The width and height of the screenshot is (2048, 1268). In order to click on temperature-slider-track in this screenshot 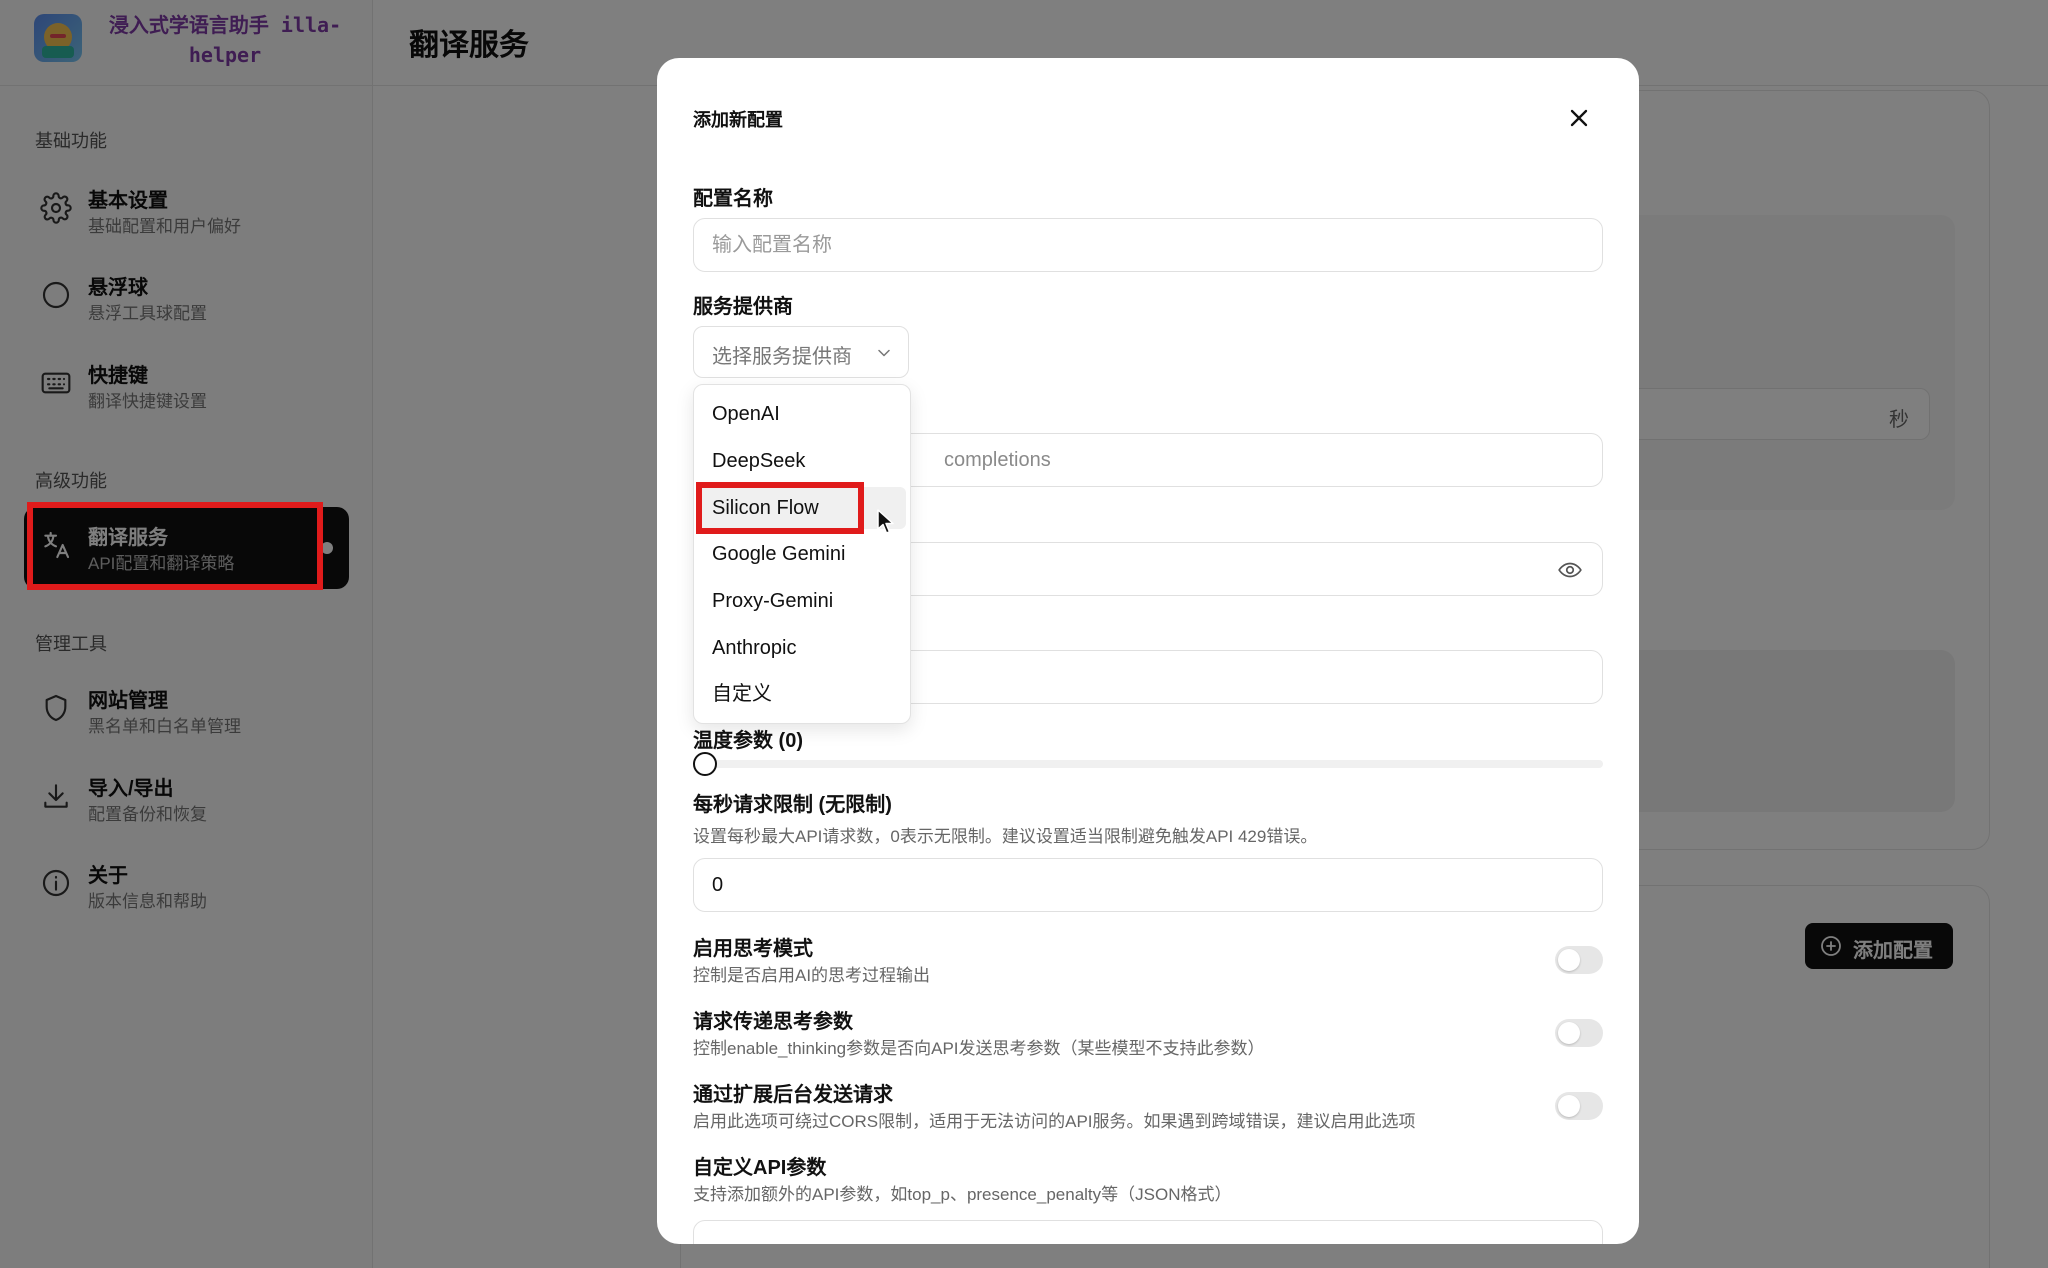, I will do `click(1153, 764)`.